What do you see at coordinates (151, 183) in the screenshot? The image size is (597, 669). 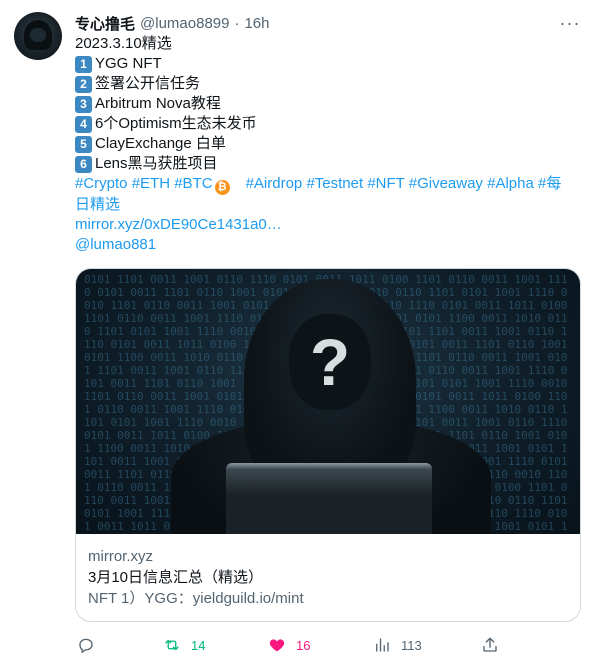 I see `hashtag-eth: #ETH` at bounding box center [151, 183].